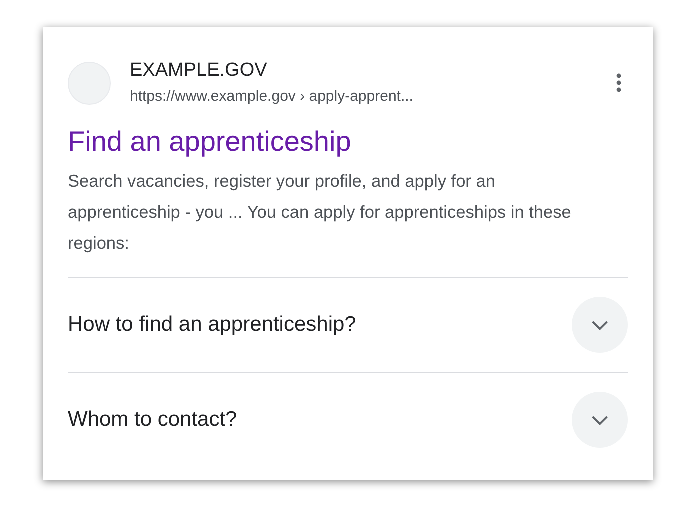 The height and width of the screenshot is (510, 697). What do you see at coordinates (210, 142) in the screenshot?
I see `result-title-link: Find an apprenticeship` at bounding box center [210, 142].